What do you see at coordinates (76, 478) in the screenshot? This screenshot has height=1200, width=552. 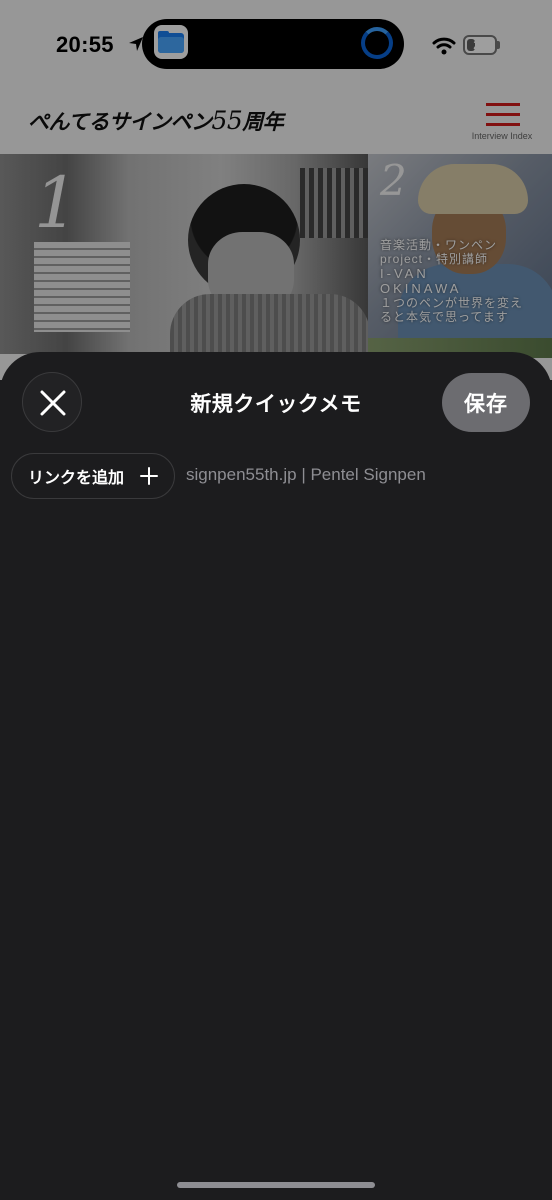 I see `add-link-label: リンクを追加` at bounding box center [76, 478].